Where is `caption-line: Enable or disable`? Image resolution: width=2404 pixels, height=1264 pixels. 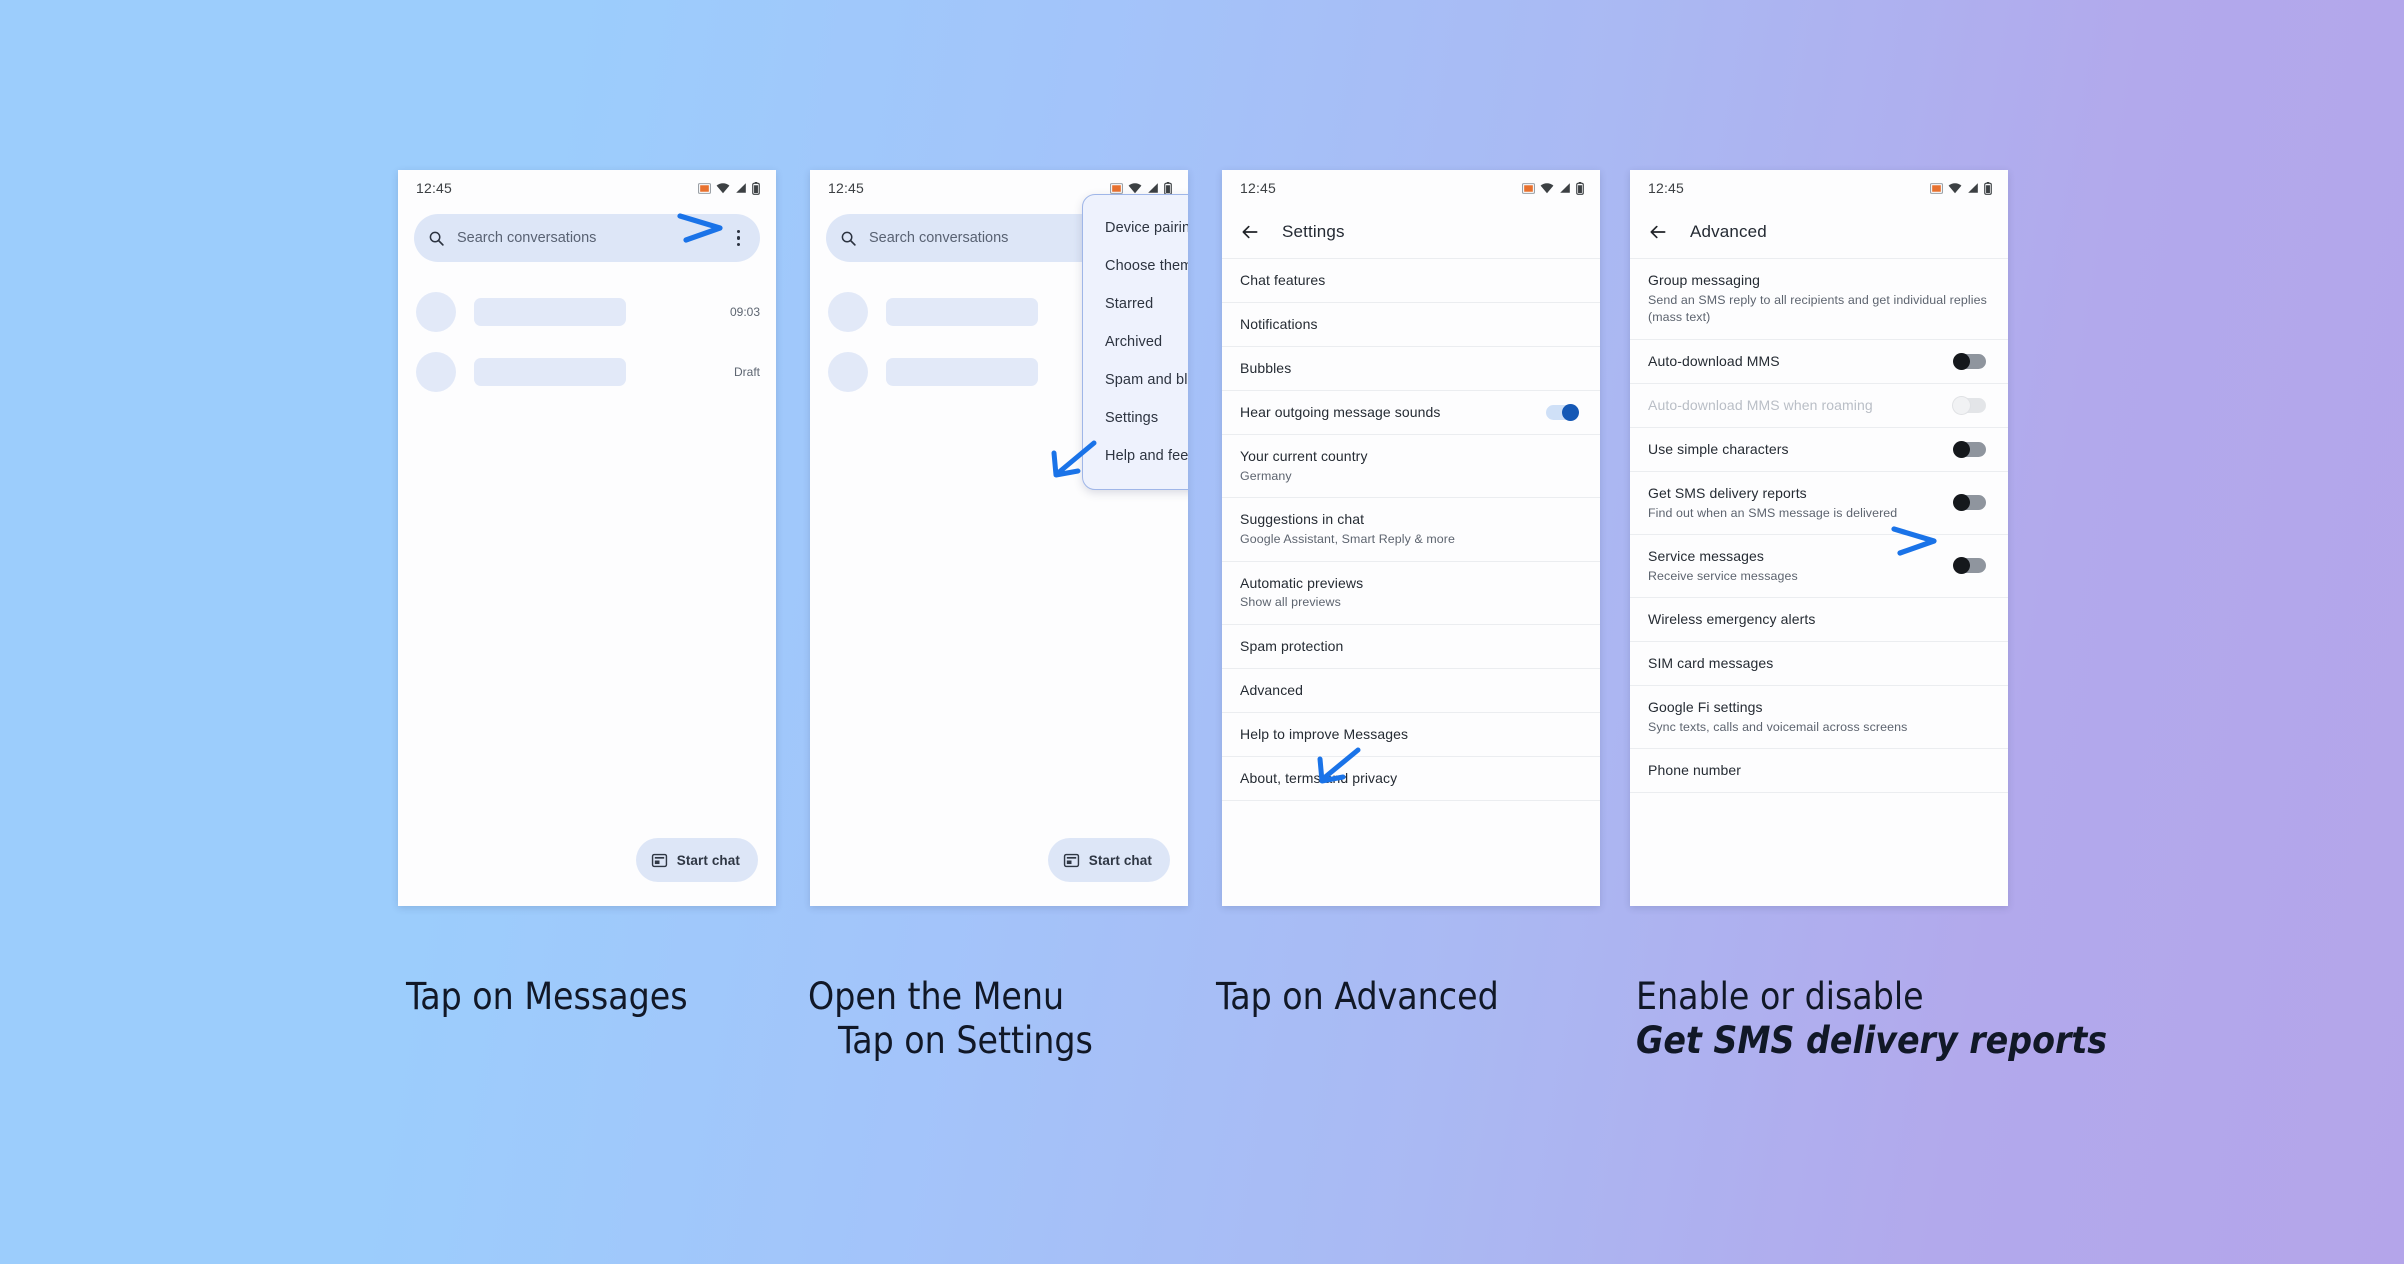
caption-line: Enable or disable is located at coordinates (1780, 996).